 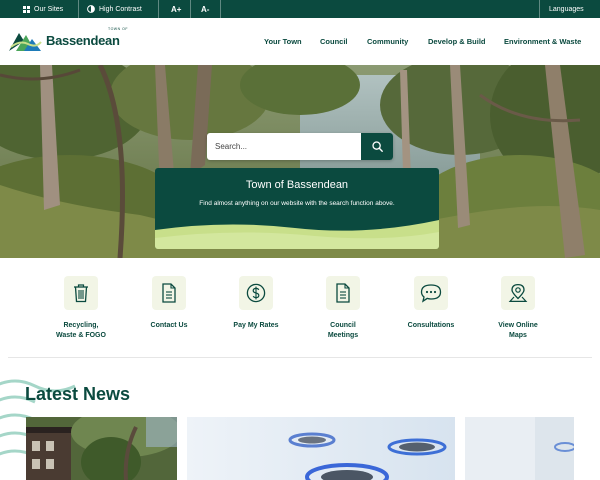 I want to click on quicklink-consultations: Consultations, so click(x=431, y=303).